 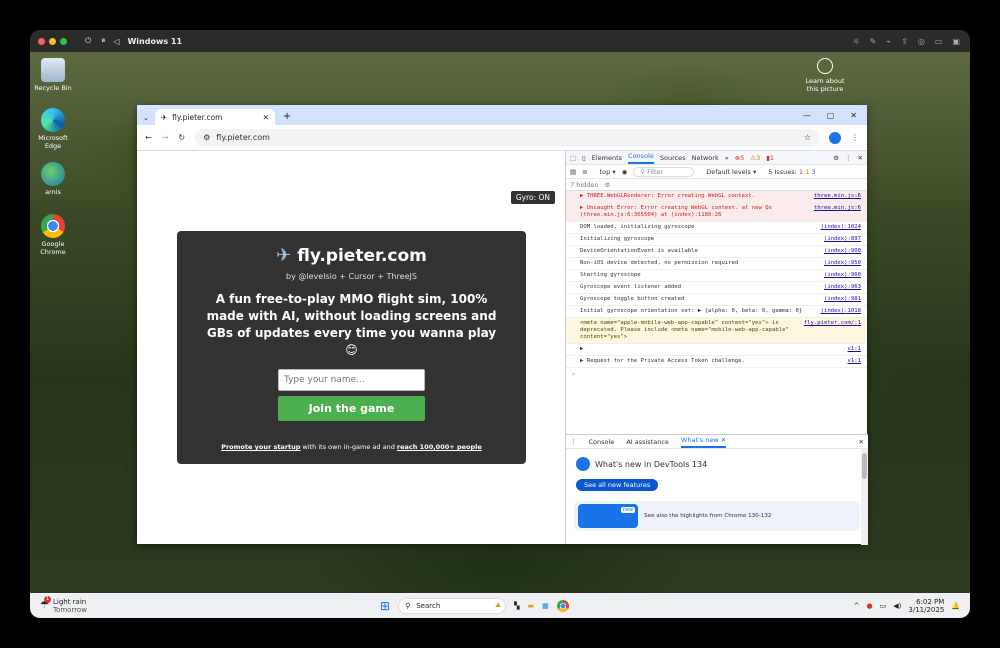 What do you see at coordinates (532, 197) in the screenshot?
I see `gyro-toggle-button: Gyro: ON` at bounding box center [532, 197].